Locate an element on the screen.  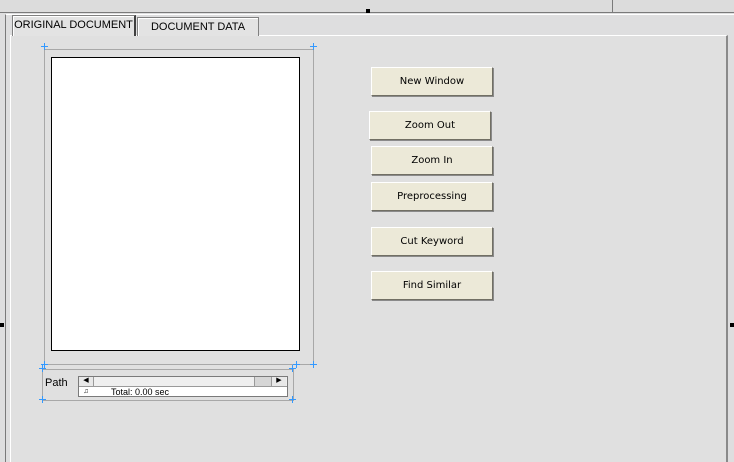
tab-document-data: DOCUMENT DATA is located at coordinates (198, 26).